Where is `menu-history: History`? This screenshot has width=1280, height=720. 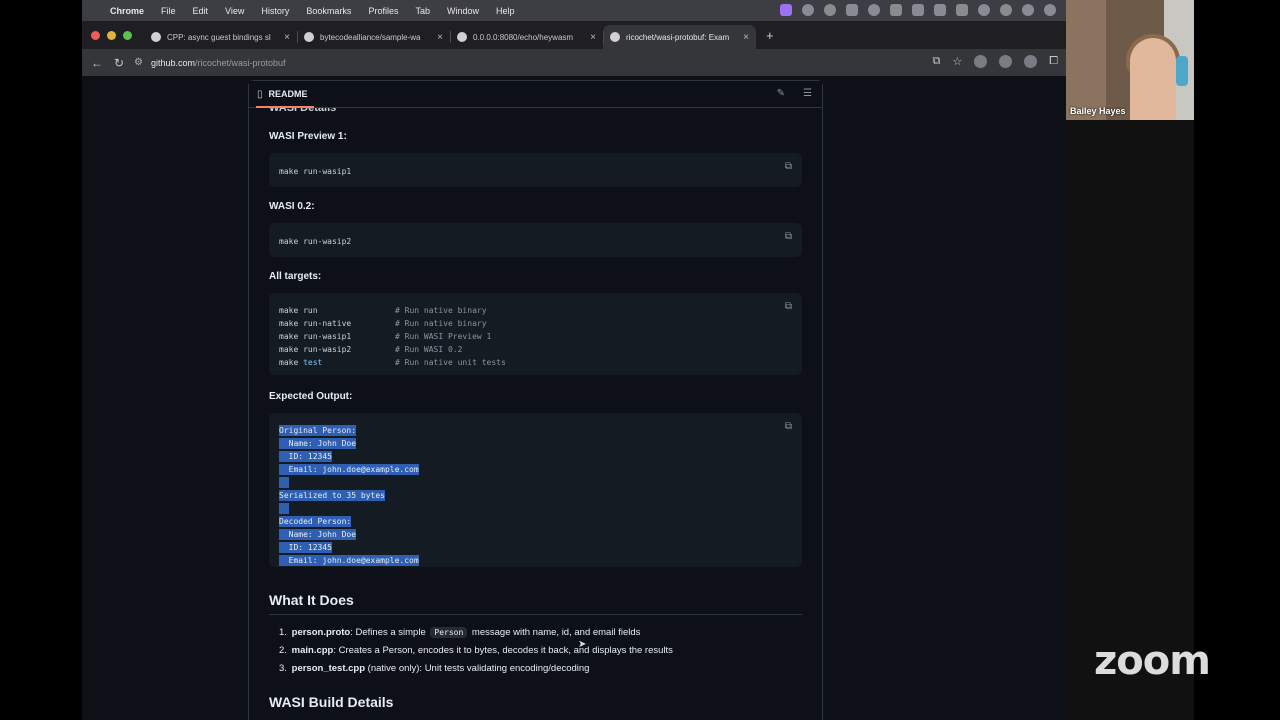
menu-history: History is located at coordinates (275, 11).